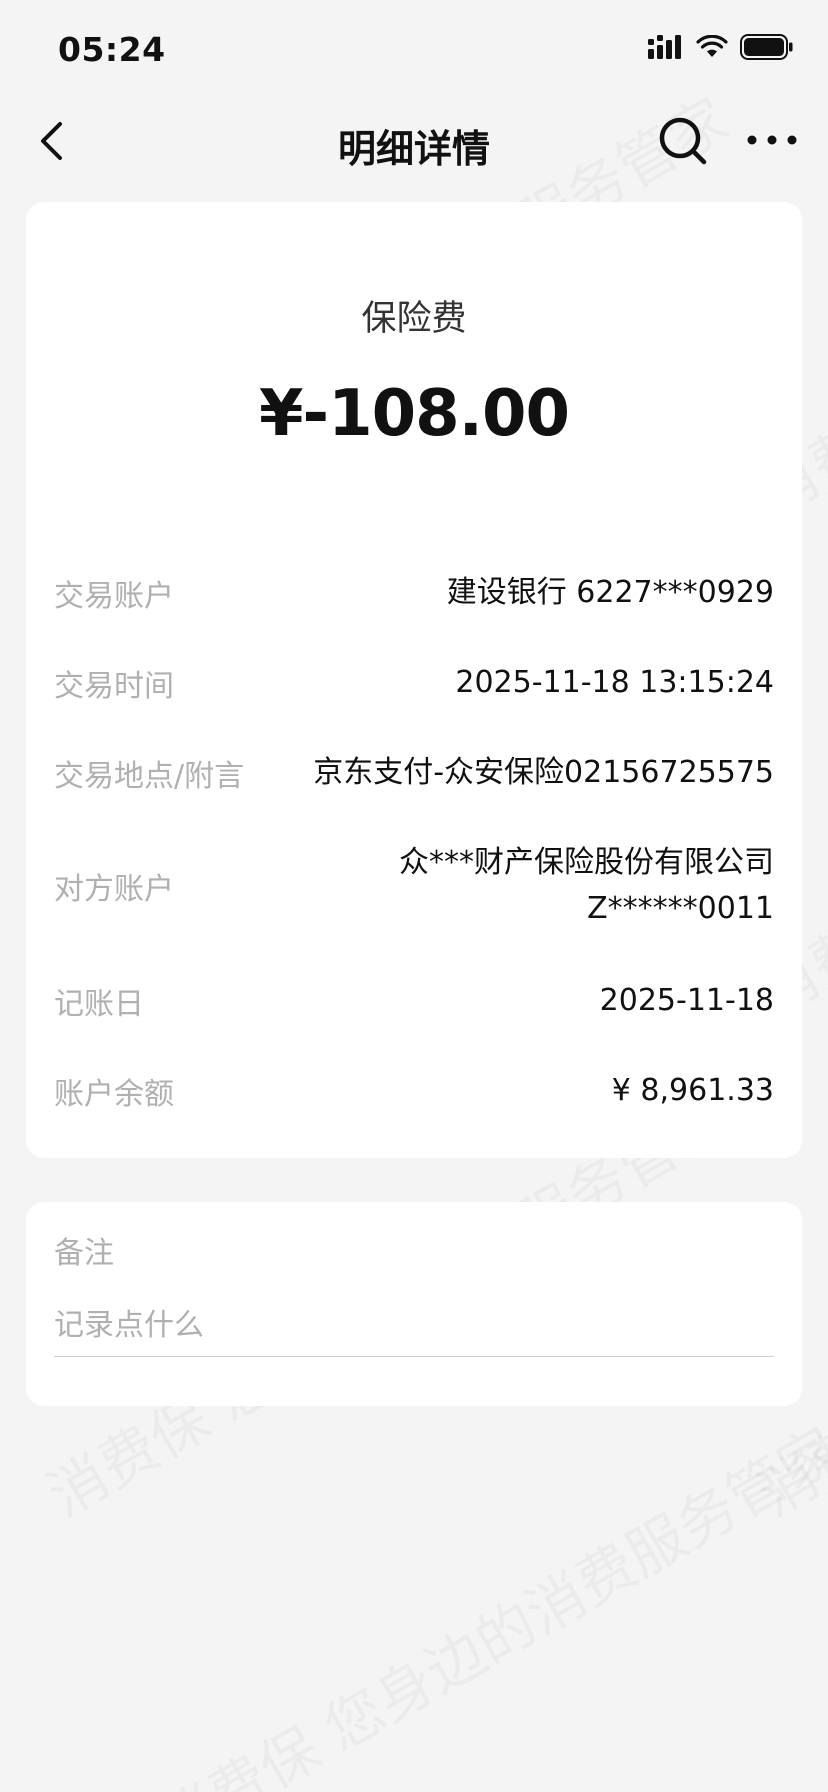  I want to click on detail-label: 记账日, so click(99, 1004).